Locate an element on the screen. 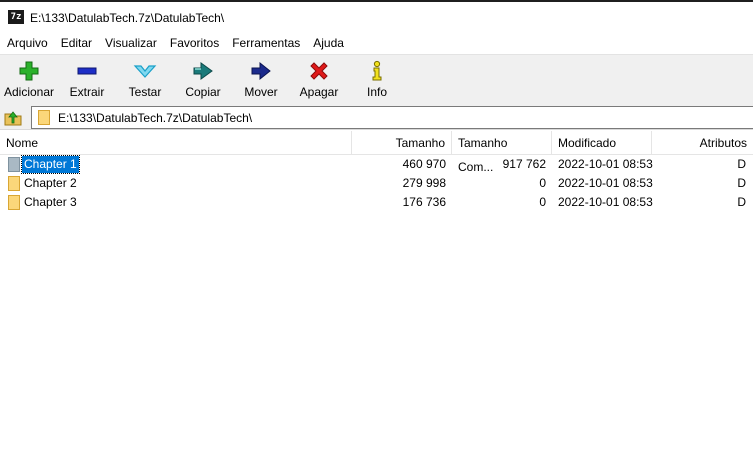 This screenshot has height=476, width=753. test-label: Testar is located at coordinates (145, 92).